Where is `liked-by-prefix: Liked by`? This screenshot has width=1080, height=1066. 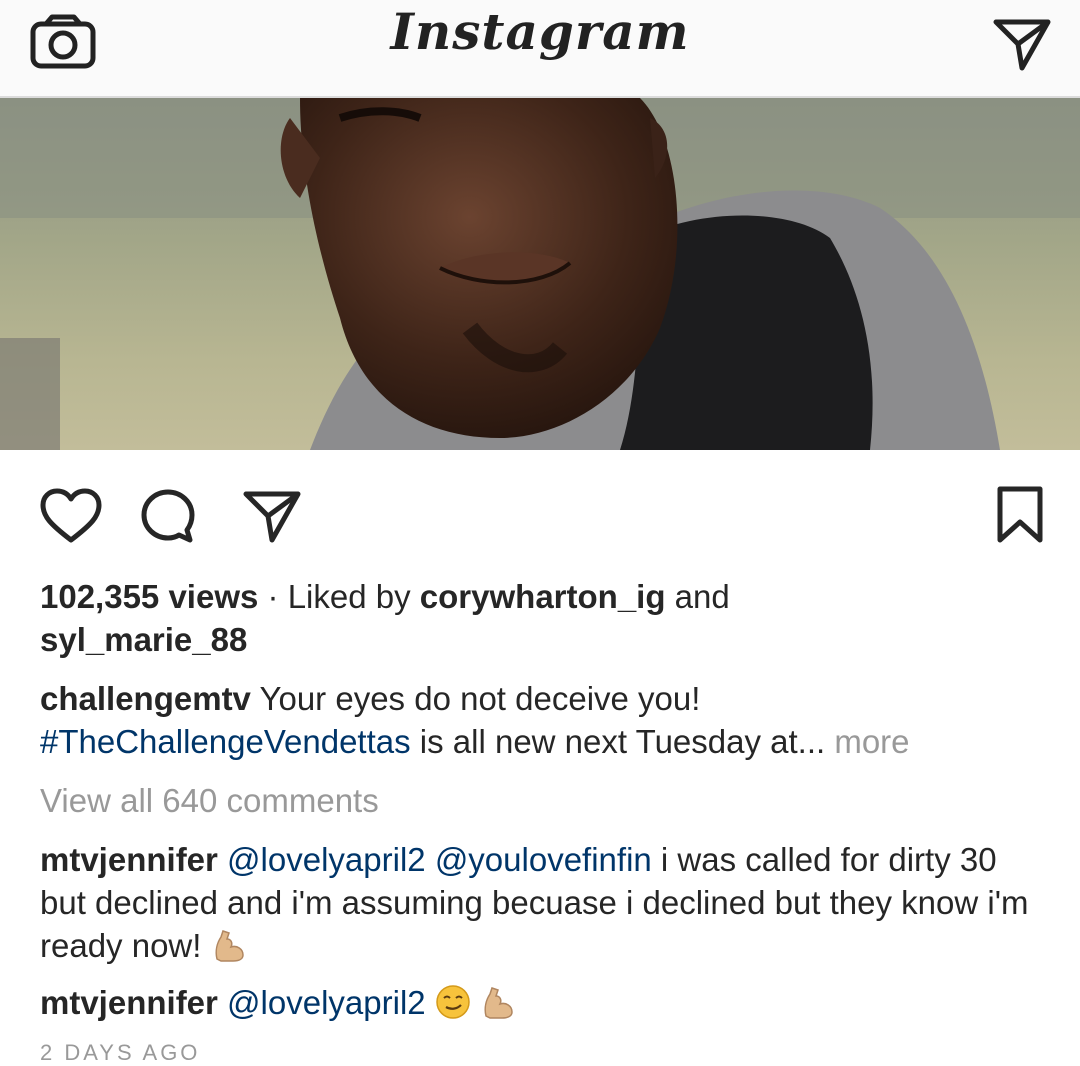
liked-by-prefix: Liked by is located at coordinates (353, 596).